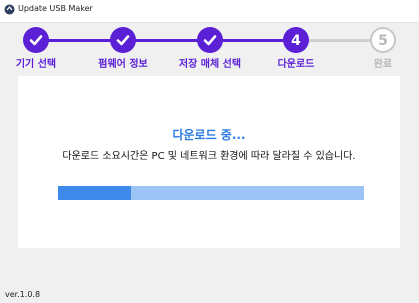 The width and height of the screenshot is (419, 303). What do you see at coordinates (383, 64) in the screenshot?
I see `step-5-label: 완료` at bounding box center [383, 64].